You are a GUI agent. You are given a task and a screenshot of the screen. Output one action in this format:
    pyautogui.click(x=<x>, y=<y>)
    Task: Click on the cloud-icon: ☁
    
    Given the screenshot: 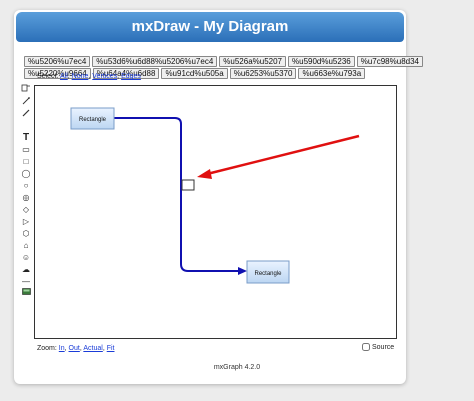 What is the action you would take?
    pyautogui.click(x=26, y=269)
    